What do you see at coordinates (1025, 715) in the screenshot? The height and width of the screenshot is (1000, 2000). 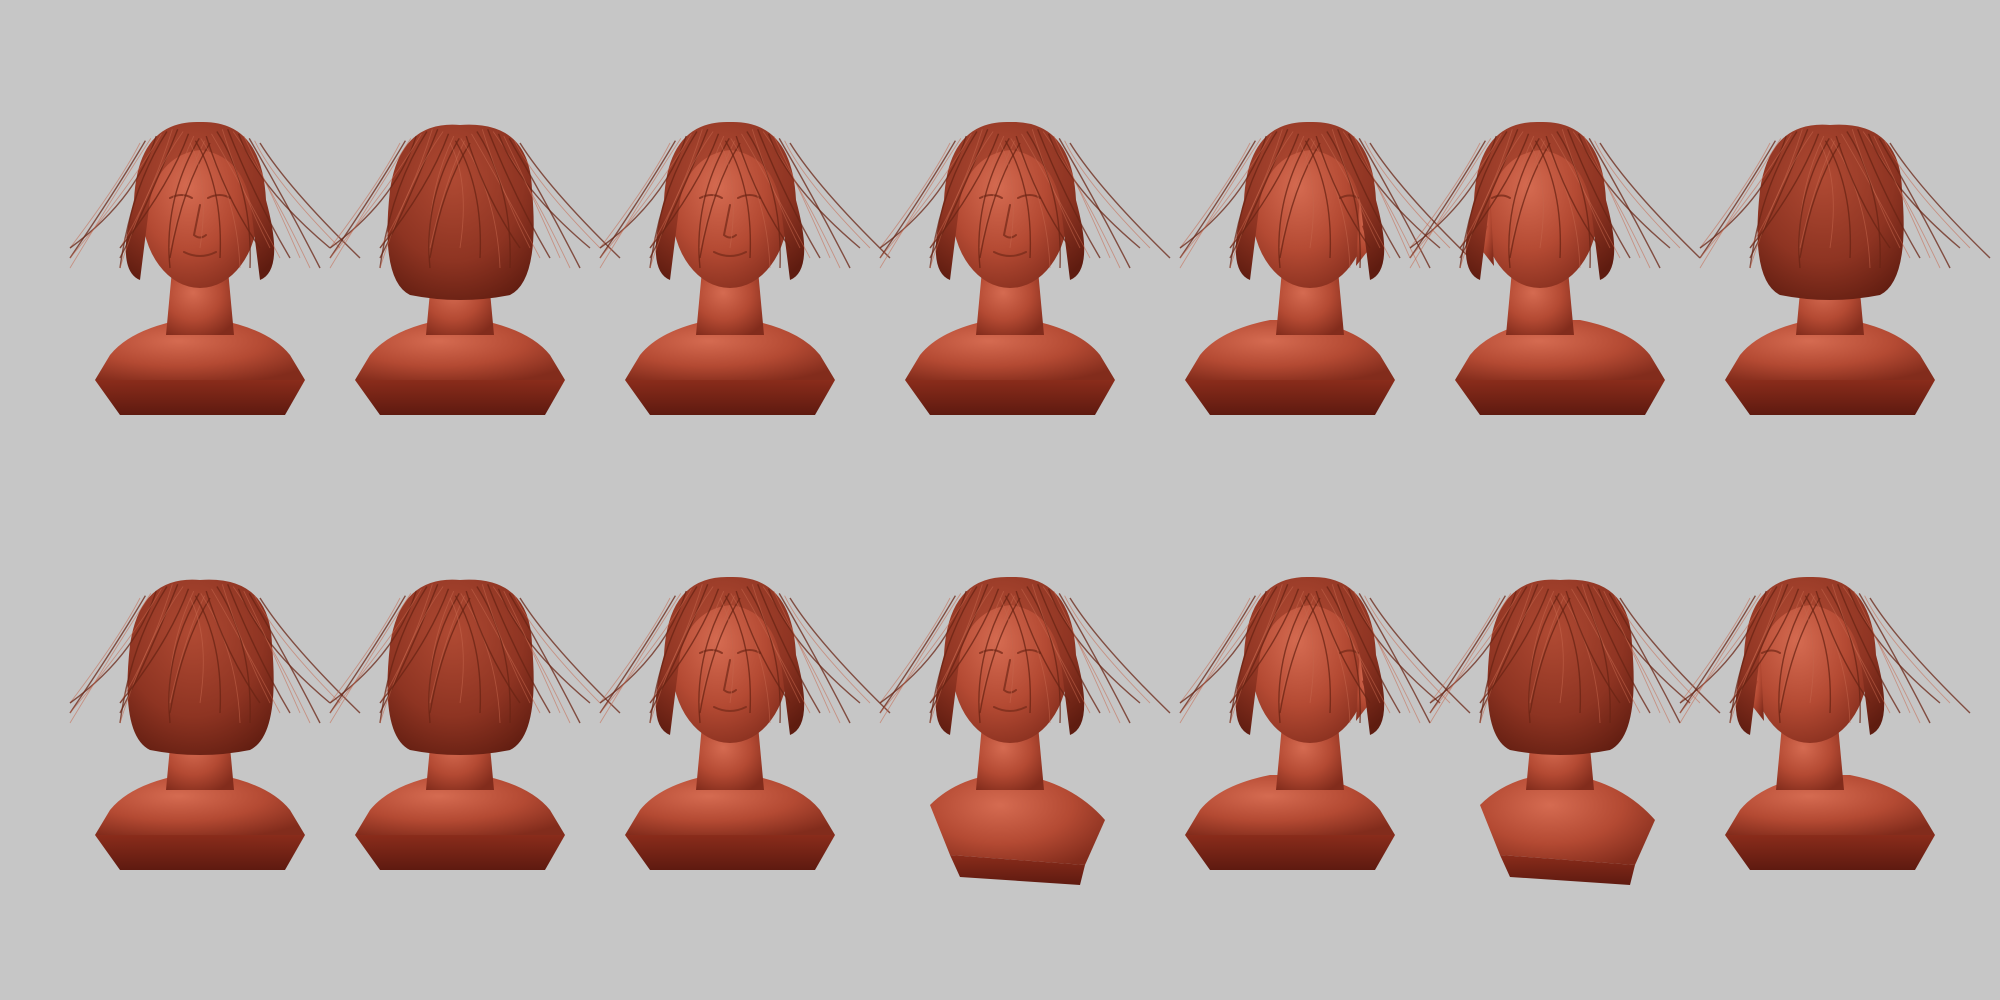 I see `bust-render-three-quarter-down` at bounding box center [1025, 715].